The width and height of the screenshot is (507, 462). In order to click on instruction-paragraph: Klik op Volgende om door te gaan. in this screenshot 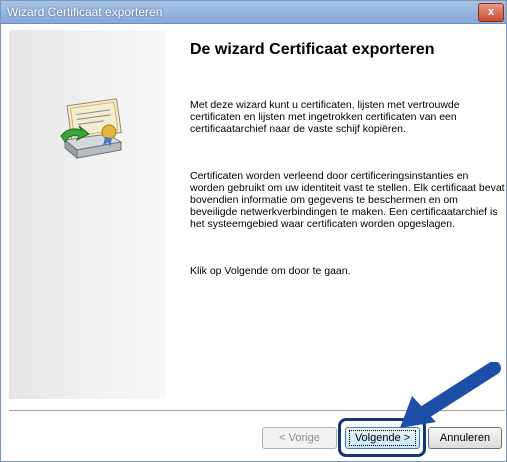, I will do `click(270, 271)`.